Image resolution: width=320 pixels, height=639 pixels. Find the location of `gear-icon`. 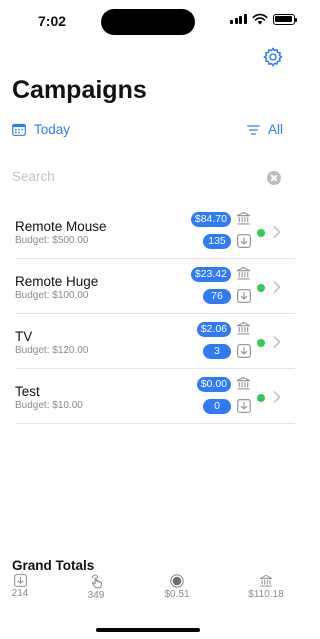

gear-icon is located at coordinates (273, 57).